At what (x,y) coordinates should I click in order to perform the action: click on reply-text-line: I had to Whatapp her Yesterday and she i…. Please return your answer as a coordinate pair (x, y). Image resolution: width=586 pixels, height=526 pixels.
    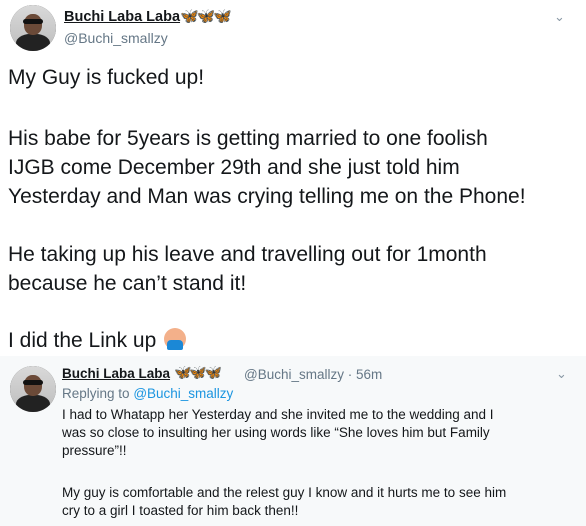
    Looking at the image, I should click on (278, 414).